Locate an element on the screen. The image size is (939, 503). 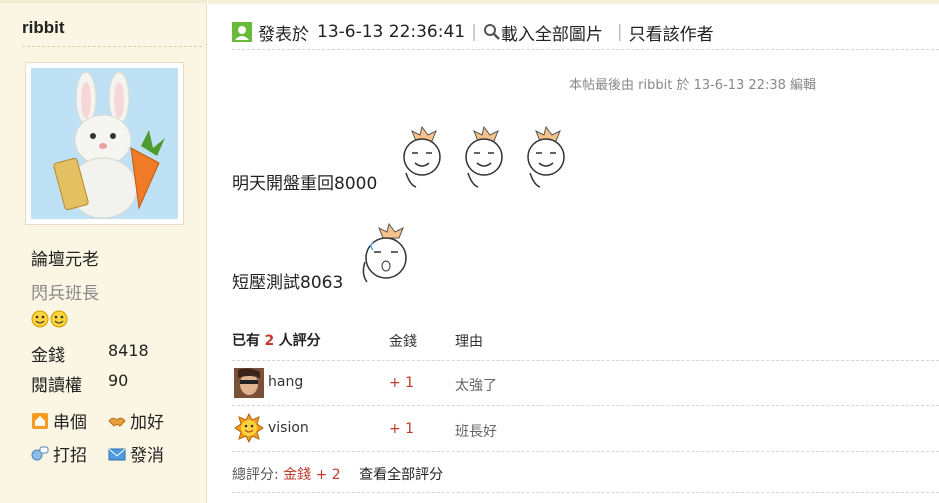
load-all-images-label: 載入全部圖片 is located at coordinates (551, 34).